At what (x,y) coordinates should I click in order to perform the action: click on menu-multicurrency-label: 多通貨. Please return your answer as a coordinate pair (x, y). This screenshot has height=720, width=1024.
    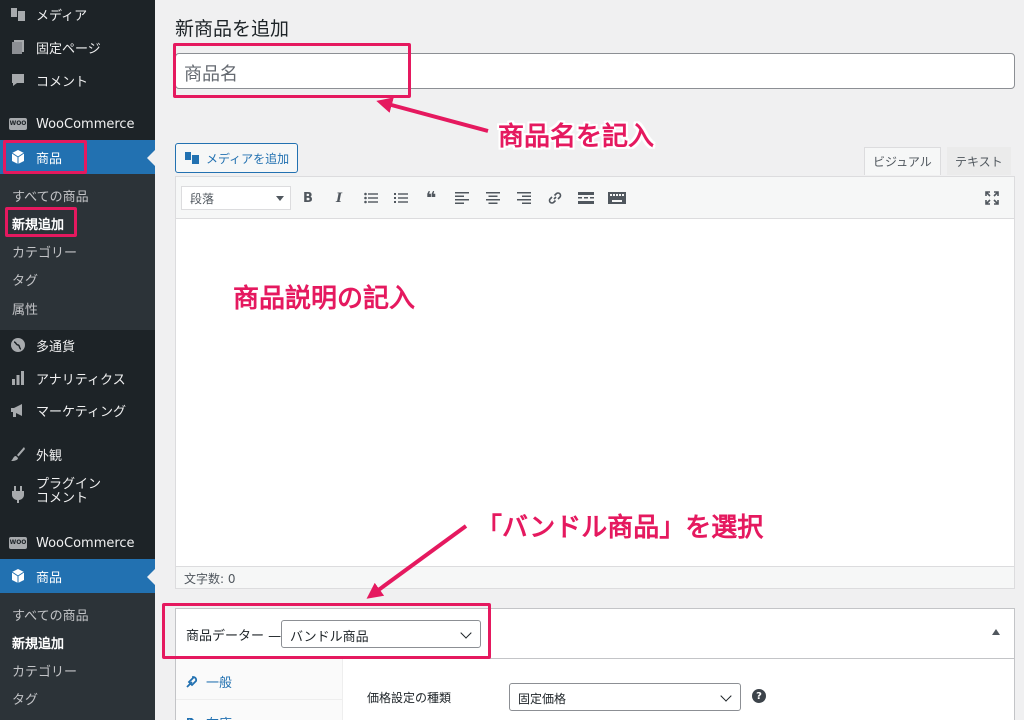
    Looking at the image, I should click on (56, 347).